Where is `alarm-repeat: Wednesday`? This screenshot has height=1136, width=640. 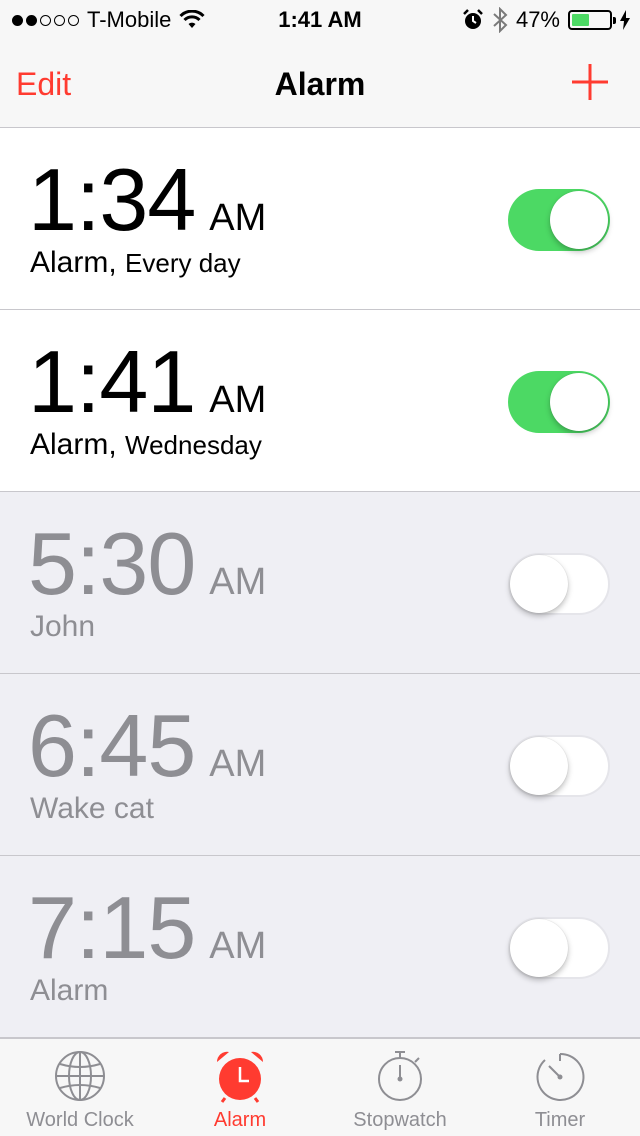
alarm-repeat: Wednesday is located at coordinates (193, 445).